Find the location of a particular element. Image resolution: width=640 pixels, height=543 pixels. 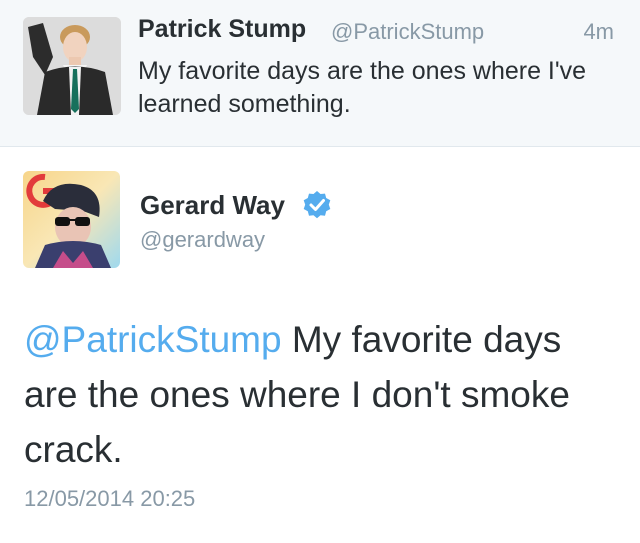

original-author-handle: @PatrickStump is located at coordinates (407, 32).